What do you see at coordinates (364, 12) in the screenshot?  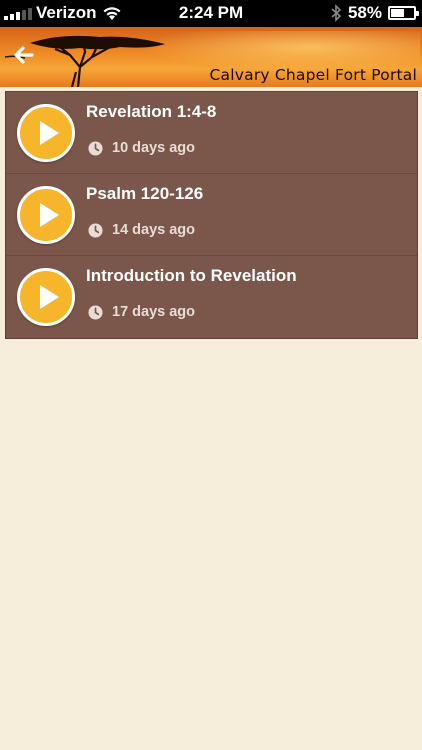 I see `battery-percent: 58%` at bounding box center [364, 12].